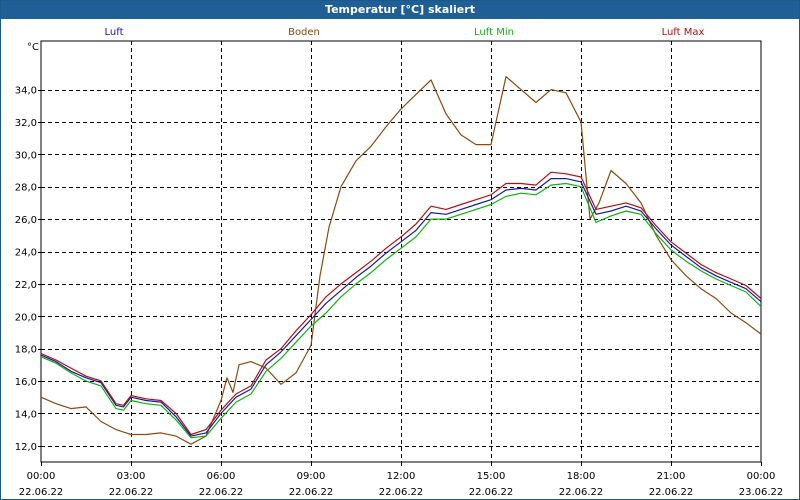 The height and width of the screenshot is (500, 800). Describe the element at coordinates (26, 91) in the screenshot. I see `y-tick-label: 34,0` at that location.